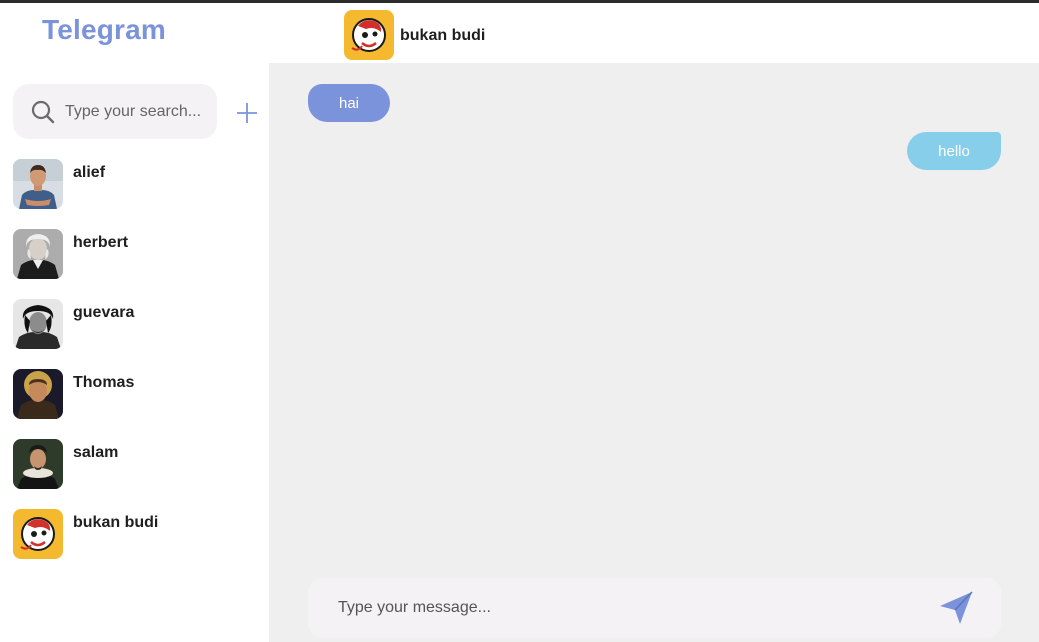  Describe the element at coordinates (247, 113) in the screenshot. I see `add-chat-button` at that location.